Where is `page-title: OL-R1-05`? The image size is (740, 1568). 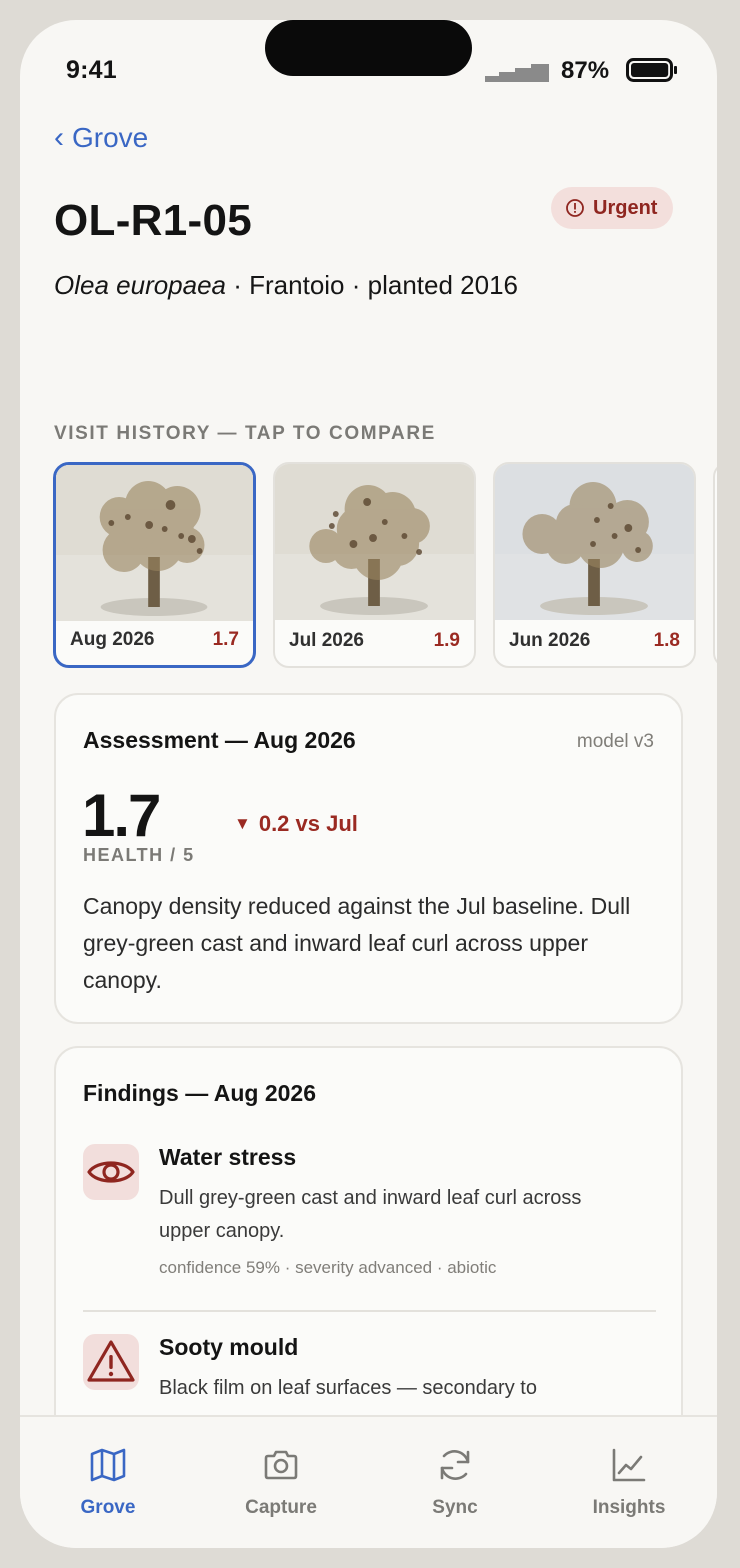 page-title: OL-R1-05 is located at coordinates (153, 220).